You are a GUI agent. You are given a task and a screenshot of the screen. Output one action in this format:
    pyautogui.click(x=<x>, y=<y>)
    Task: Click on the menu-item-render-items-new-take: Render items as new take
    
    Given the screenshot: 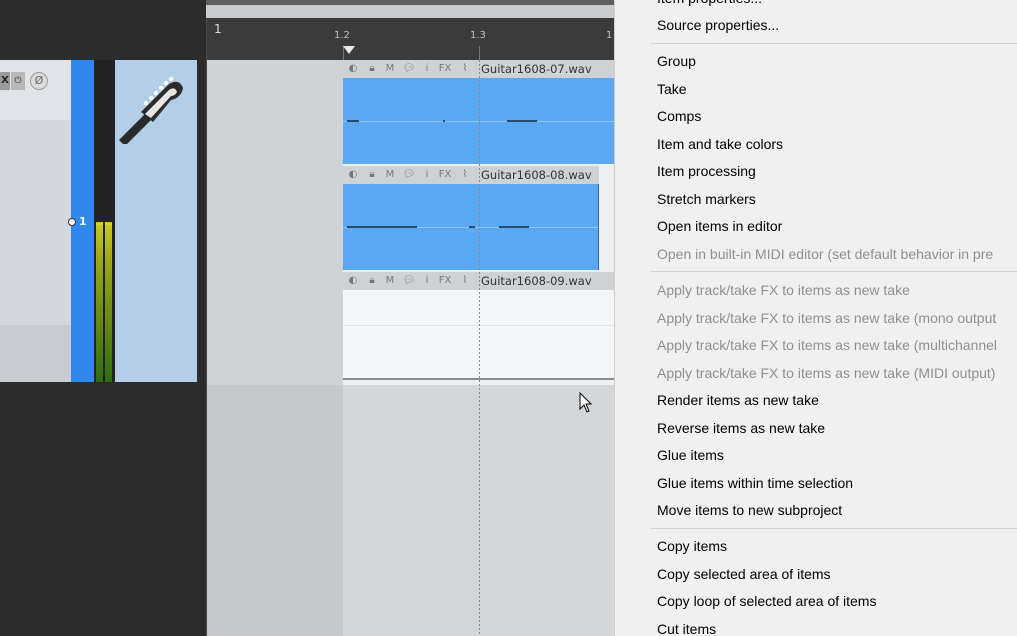 What is the action you would take?
    pyautogui.click(x=738, y=400)
    